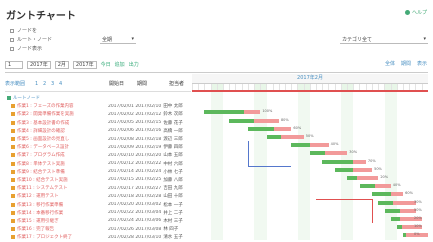 This screenshot has width=433, height=242. Describe the element at coordinates (173, 172) in the screenshot. I see `task-owner: 小林 七子` at that location.